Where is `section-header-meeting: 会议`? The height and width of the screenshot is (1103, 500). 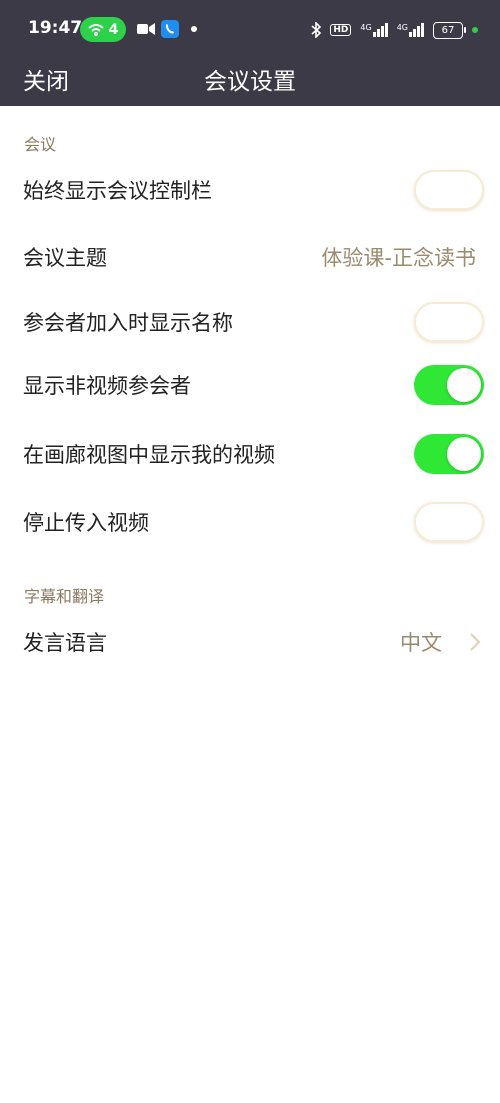 section-header-meeting: 会议 is located at coordinates (40, 144).